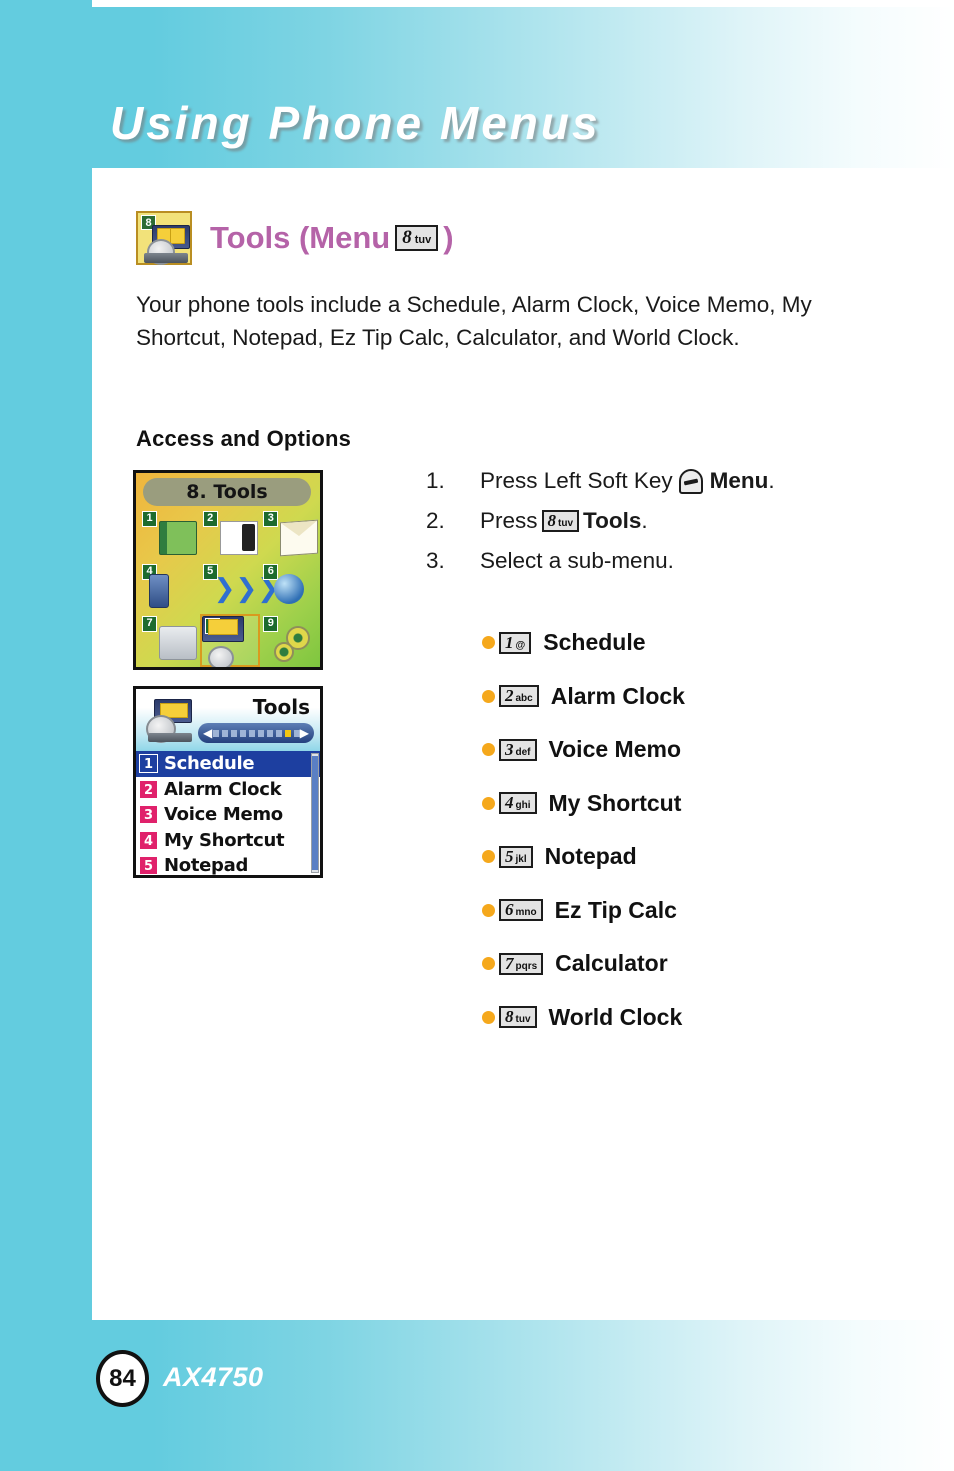  I want to click on phone-radio-icon, so click(159, 590).